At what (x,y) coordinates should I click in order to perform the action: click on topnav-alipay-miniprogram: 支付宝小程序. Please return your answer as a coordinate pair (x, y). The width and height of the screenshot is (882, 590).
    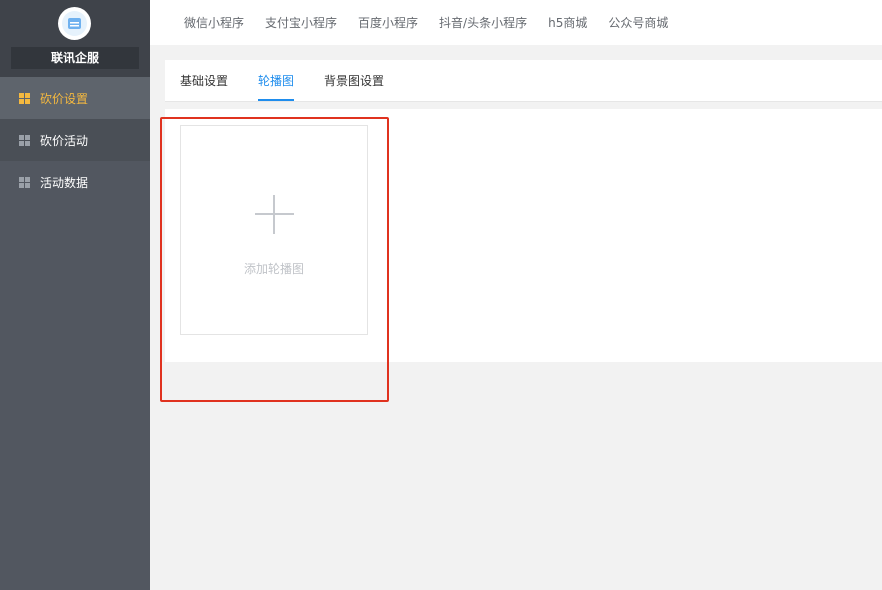
    Looking at the image, I should click on (301, 22).